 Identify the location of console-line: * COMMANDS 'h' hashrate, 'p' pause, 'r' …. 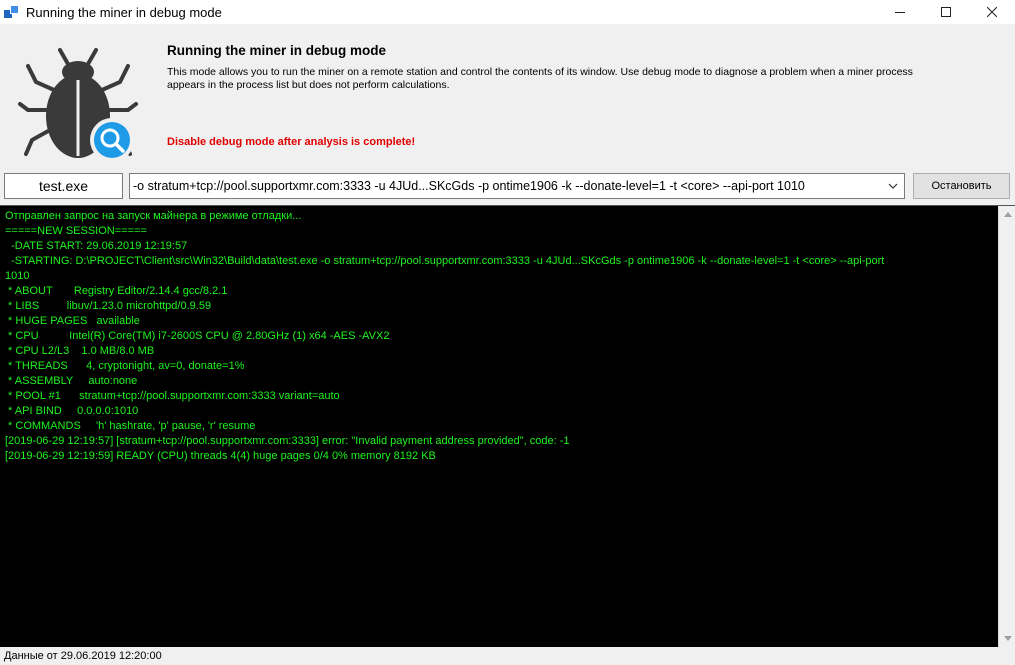
(130, 426).